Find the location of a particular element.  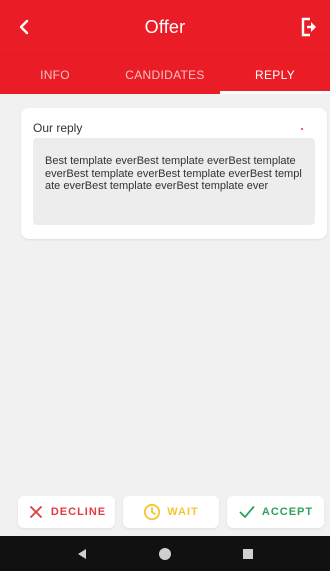

tab-reply: REPLY is located at coordinates (275, 74).